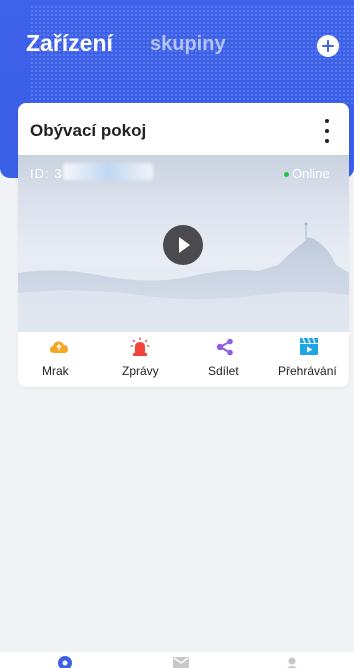  What do you see at coordinates (327, 131) in the screenshot?
I see `more-vertical-icon` at bounding box center [327, 131].